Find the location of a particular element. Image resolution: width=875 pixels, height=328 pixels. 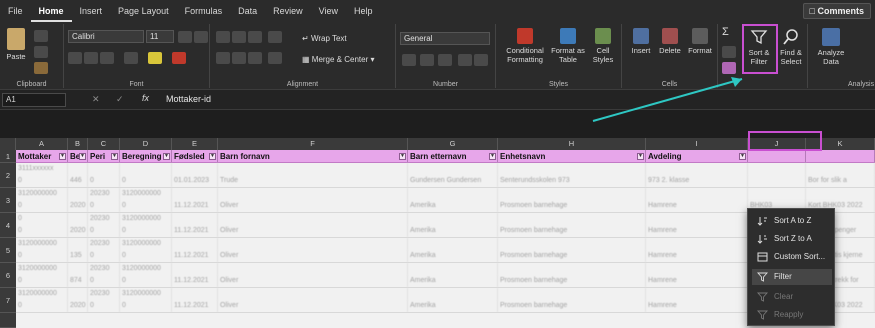

align-top-icon is located at coordinates (223, 37).